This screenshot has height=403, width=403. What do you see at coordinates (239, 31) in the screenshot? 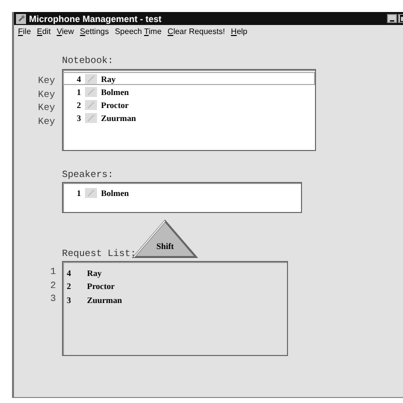
I see `menu-item: Help` at bounding box center [239, 31].